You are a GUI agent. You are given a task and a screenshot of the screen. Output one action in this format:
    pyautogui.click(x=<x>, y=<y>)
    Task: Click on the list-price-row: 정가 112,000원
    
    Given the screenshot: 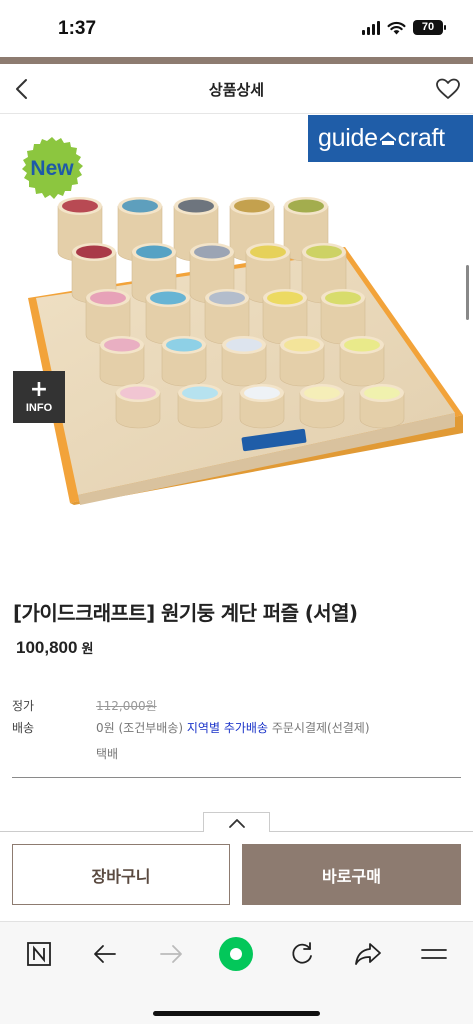 What is the action you would take?
    pyautogui.click(x=237, y=708)
    